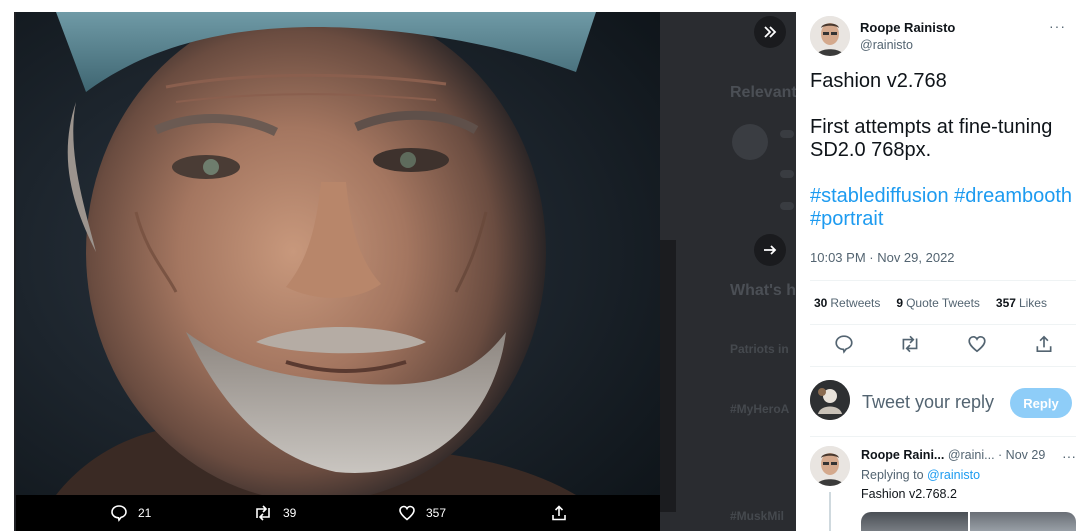 The height and width of the screenshot is (531, 1080). I want to click on media-edge, so click(668, 376).